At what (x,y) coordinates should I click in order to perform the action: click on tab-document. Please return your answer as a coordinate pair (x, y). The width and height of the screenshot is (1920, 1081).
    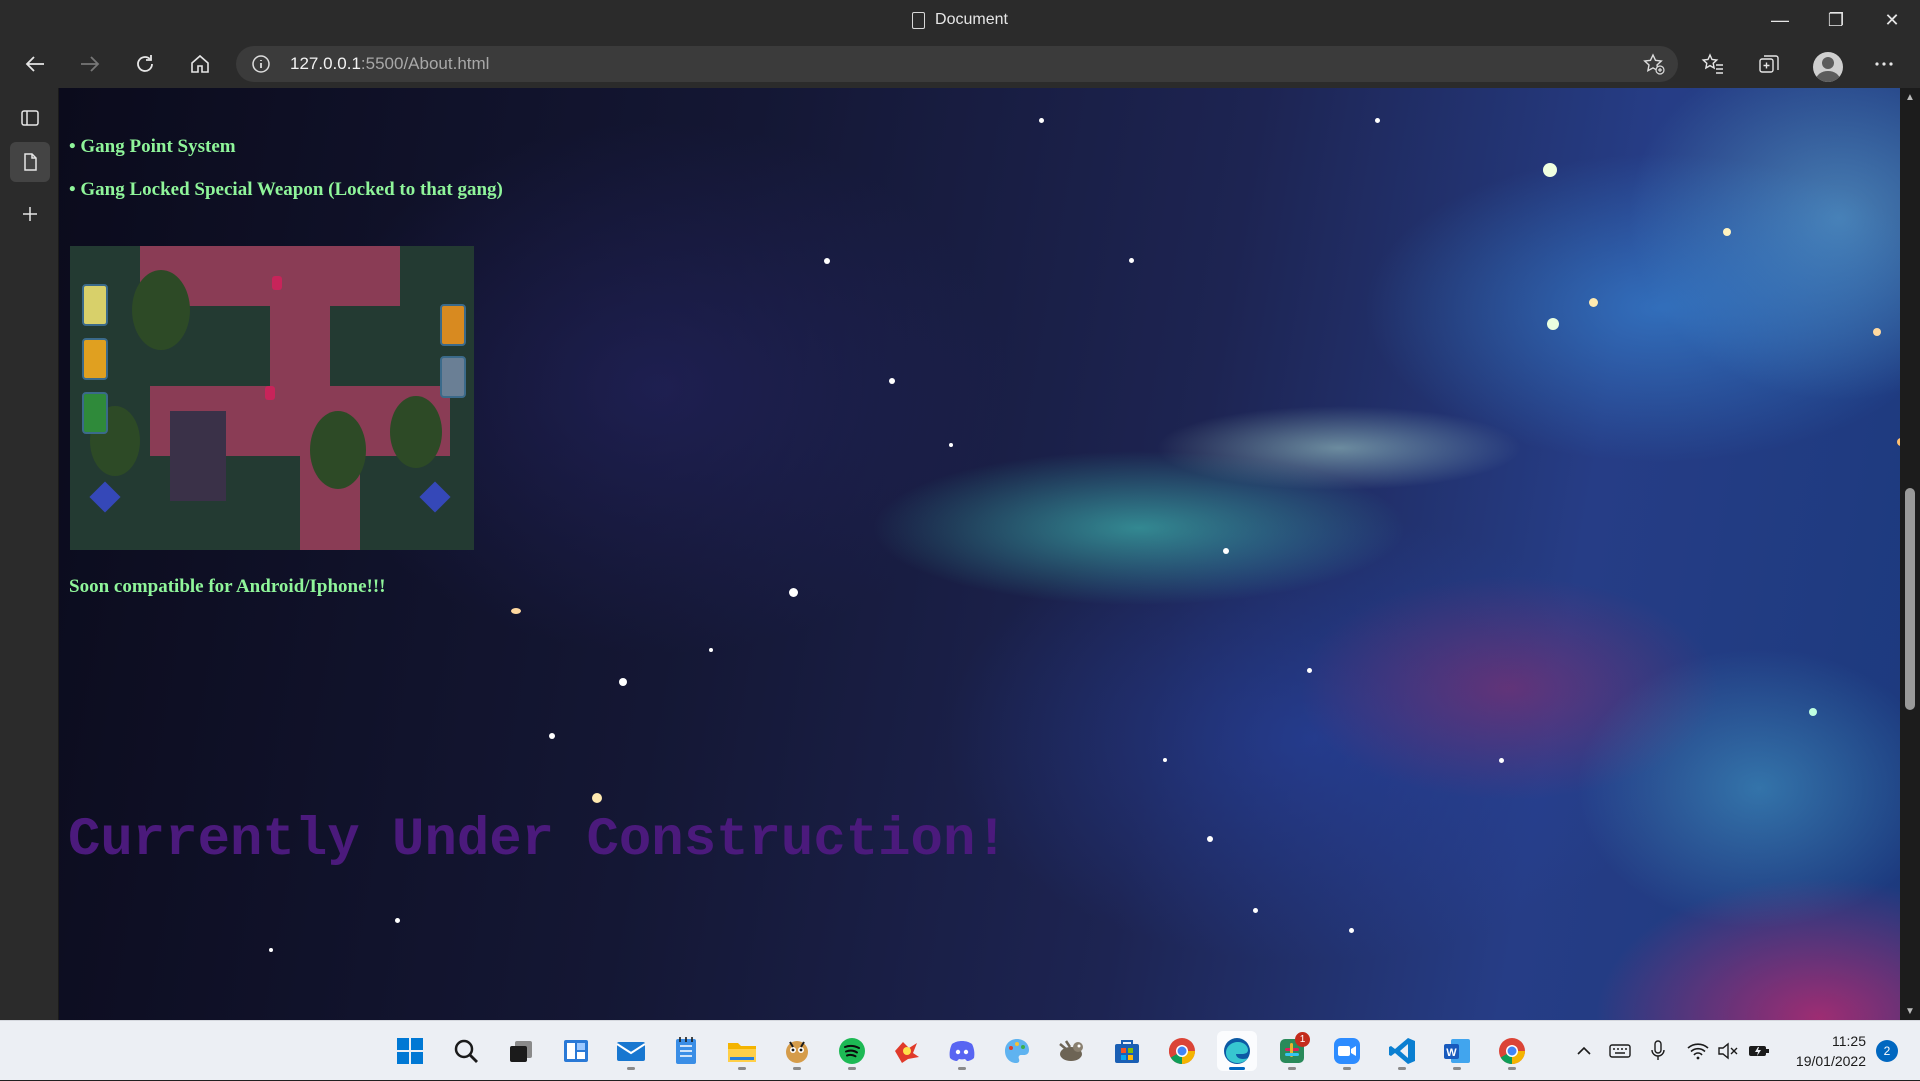
    Looking at the image, I should click on (30, 162).